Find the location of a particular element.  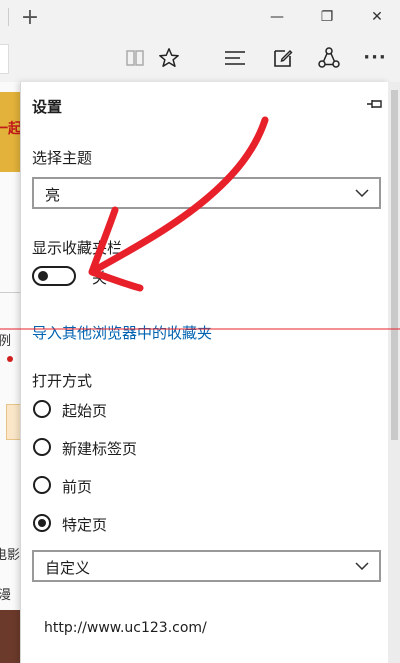

favorites-bar-state: 关 is located at coordinates (100, 278).